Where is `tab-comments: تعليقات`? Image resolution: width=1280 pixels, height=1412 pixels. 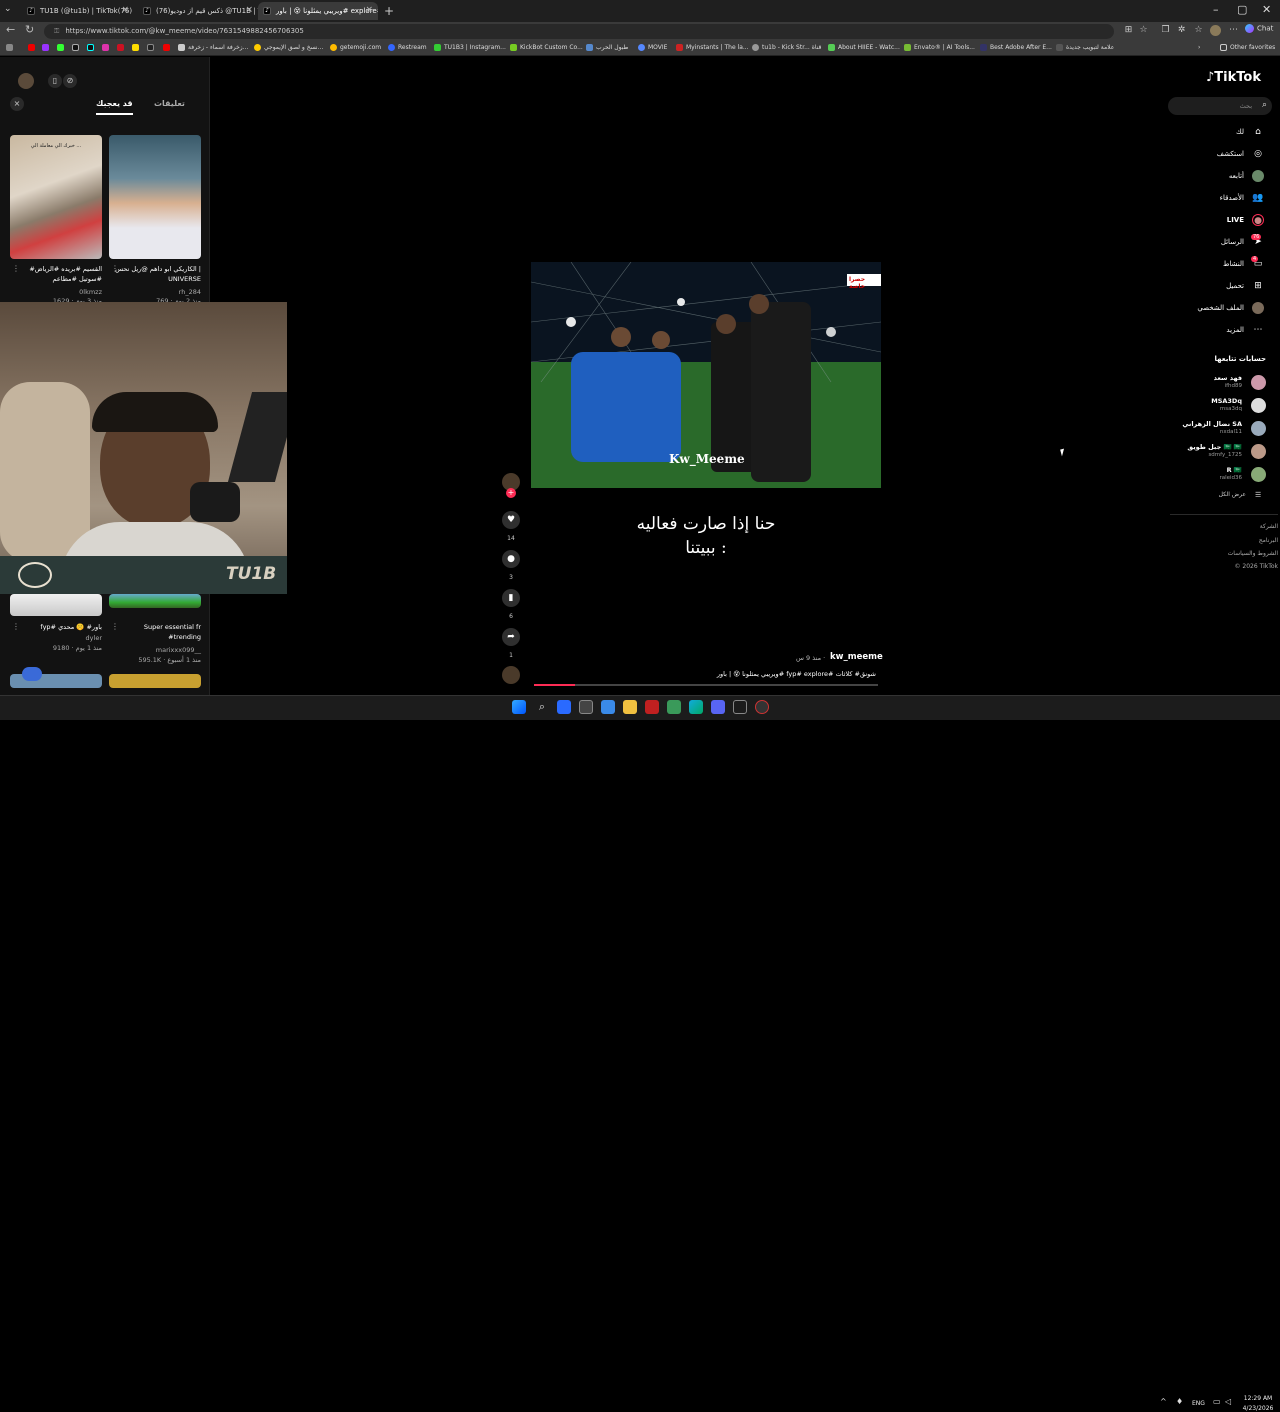 tab-comments: تعليقات is located at coordinates (169, 103).